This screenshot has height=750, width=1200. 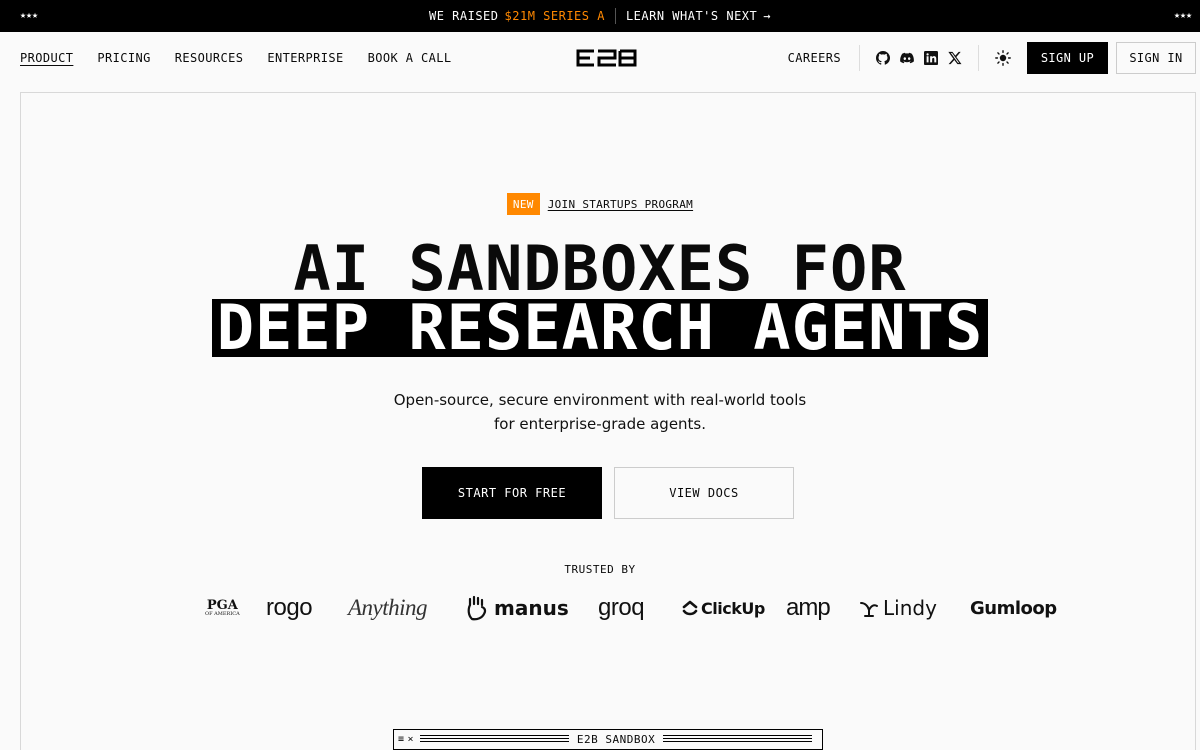 I want to click on nav-link-book-a-call: BOOK A CALL, so click(x=410, y=58).